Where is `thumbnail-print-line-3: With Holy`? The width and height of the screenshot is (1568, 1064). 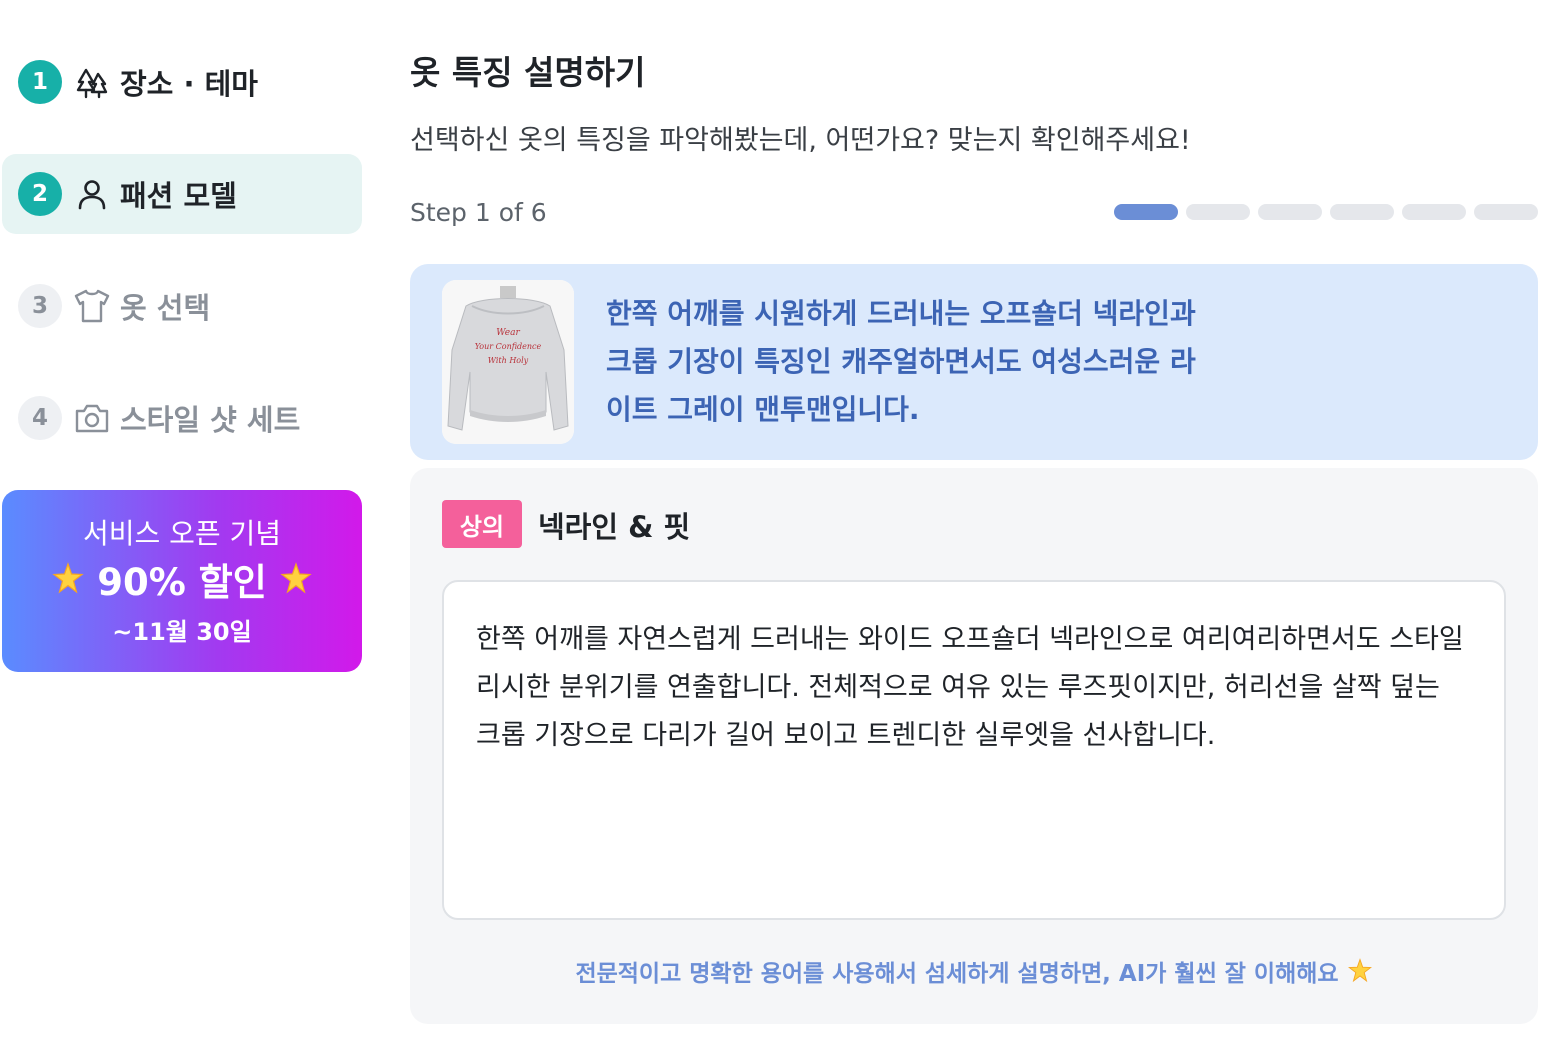 thumbnail-print-line-3: With Holy is located at coordinates (508, 360).